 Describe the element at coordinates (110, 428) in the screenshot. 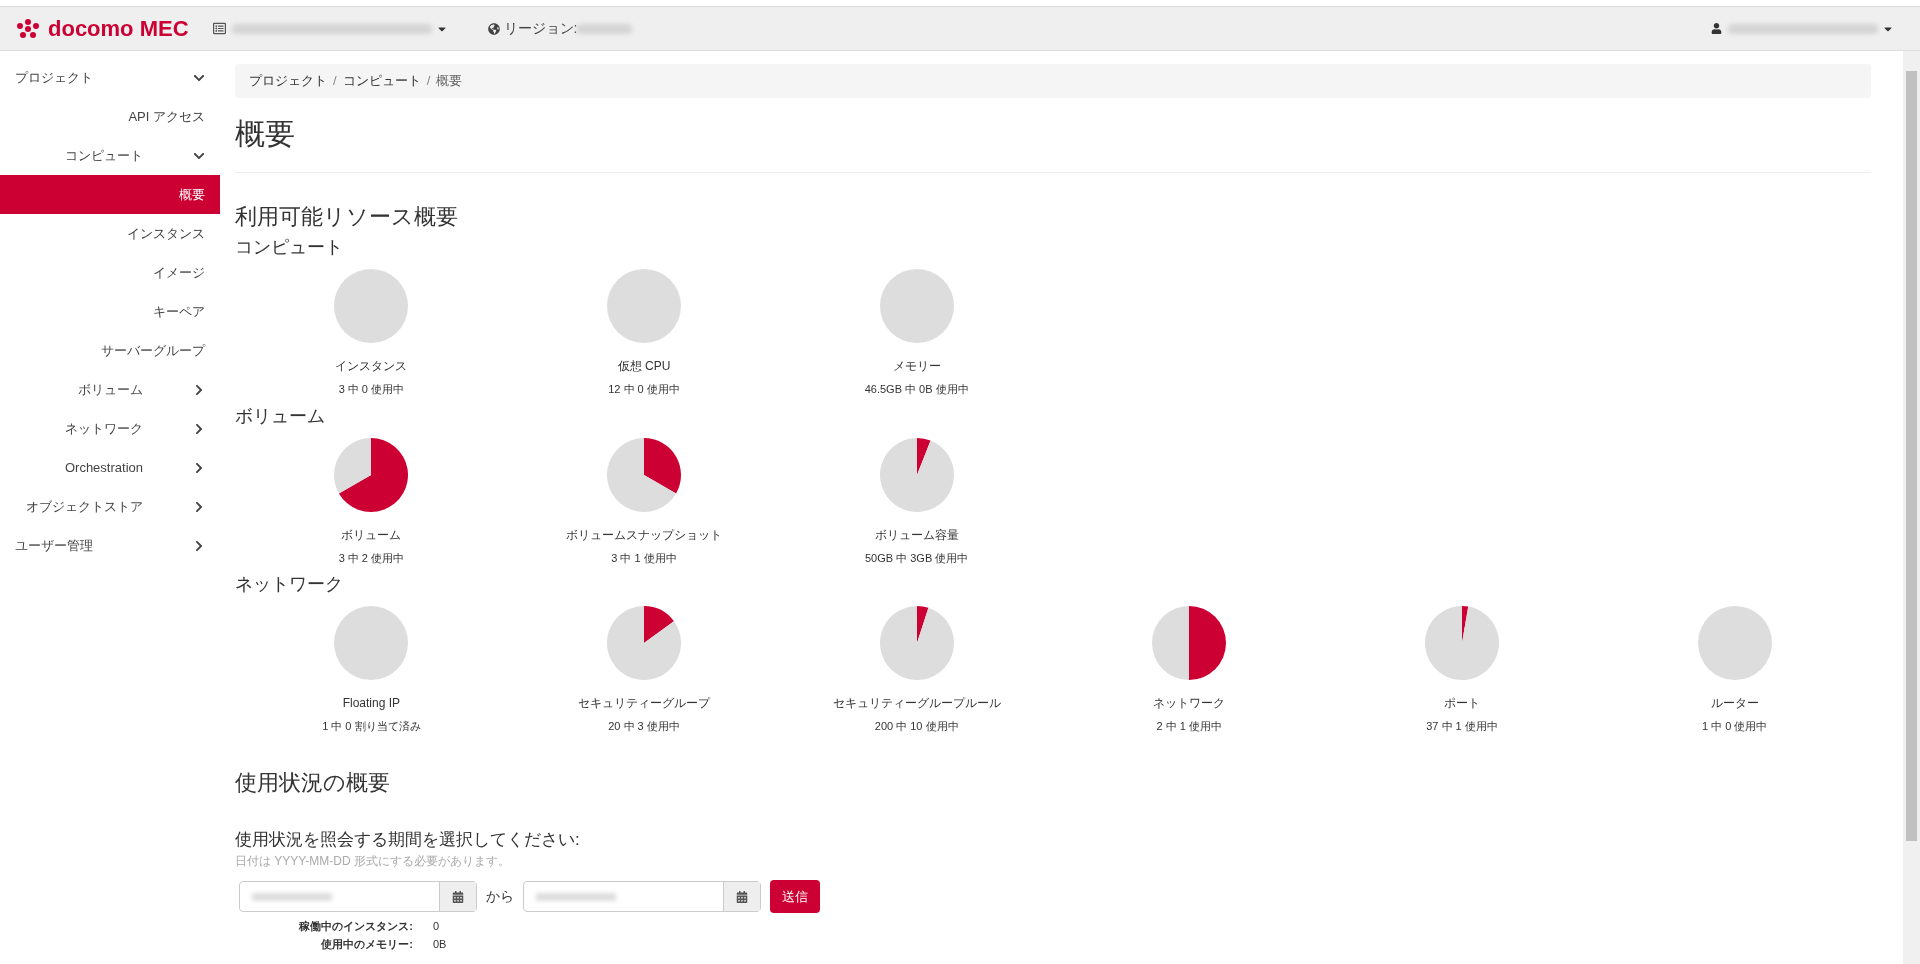

I see `sidebar-item: ネットワーク` at that location.